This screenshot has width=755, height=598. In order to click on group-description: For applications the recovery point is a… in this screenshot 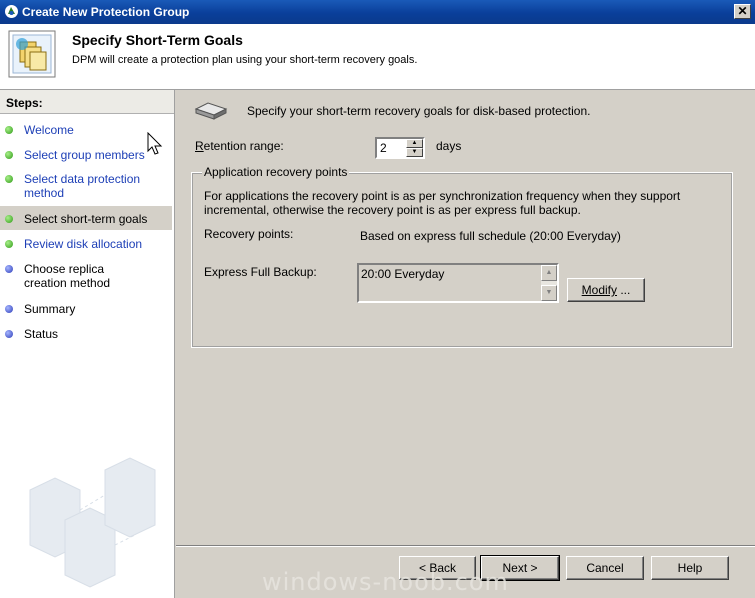, I will do `click(442, 203)`.